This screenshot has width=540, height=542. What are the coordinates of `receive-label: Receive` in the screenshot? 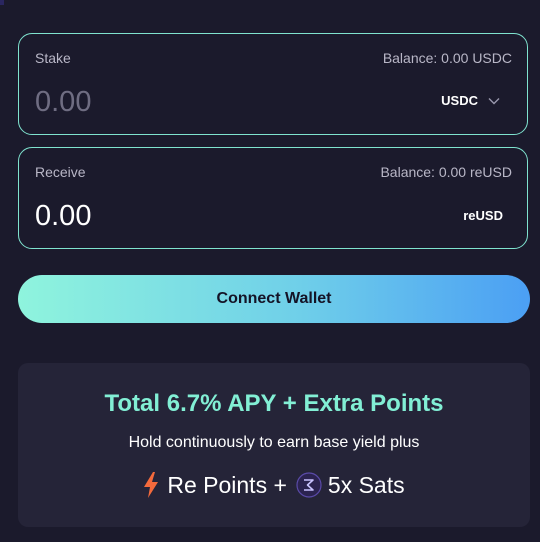 It's located at (60, 172).